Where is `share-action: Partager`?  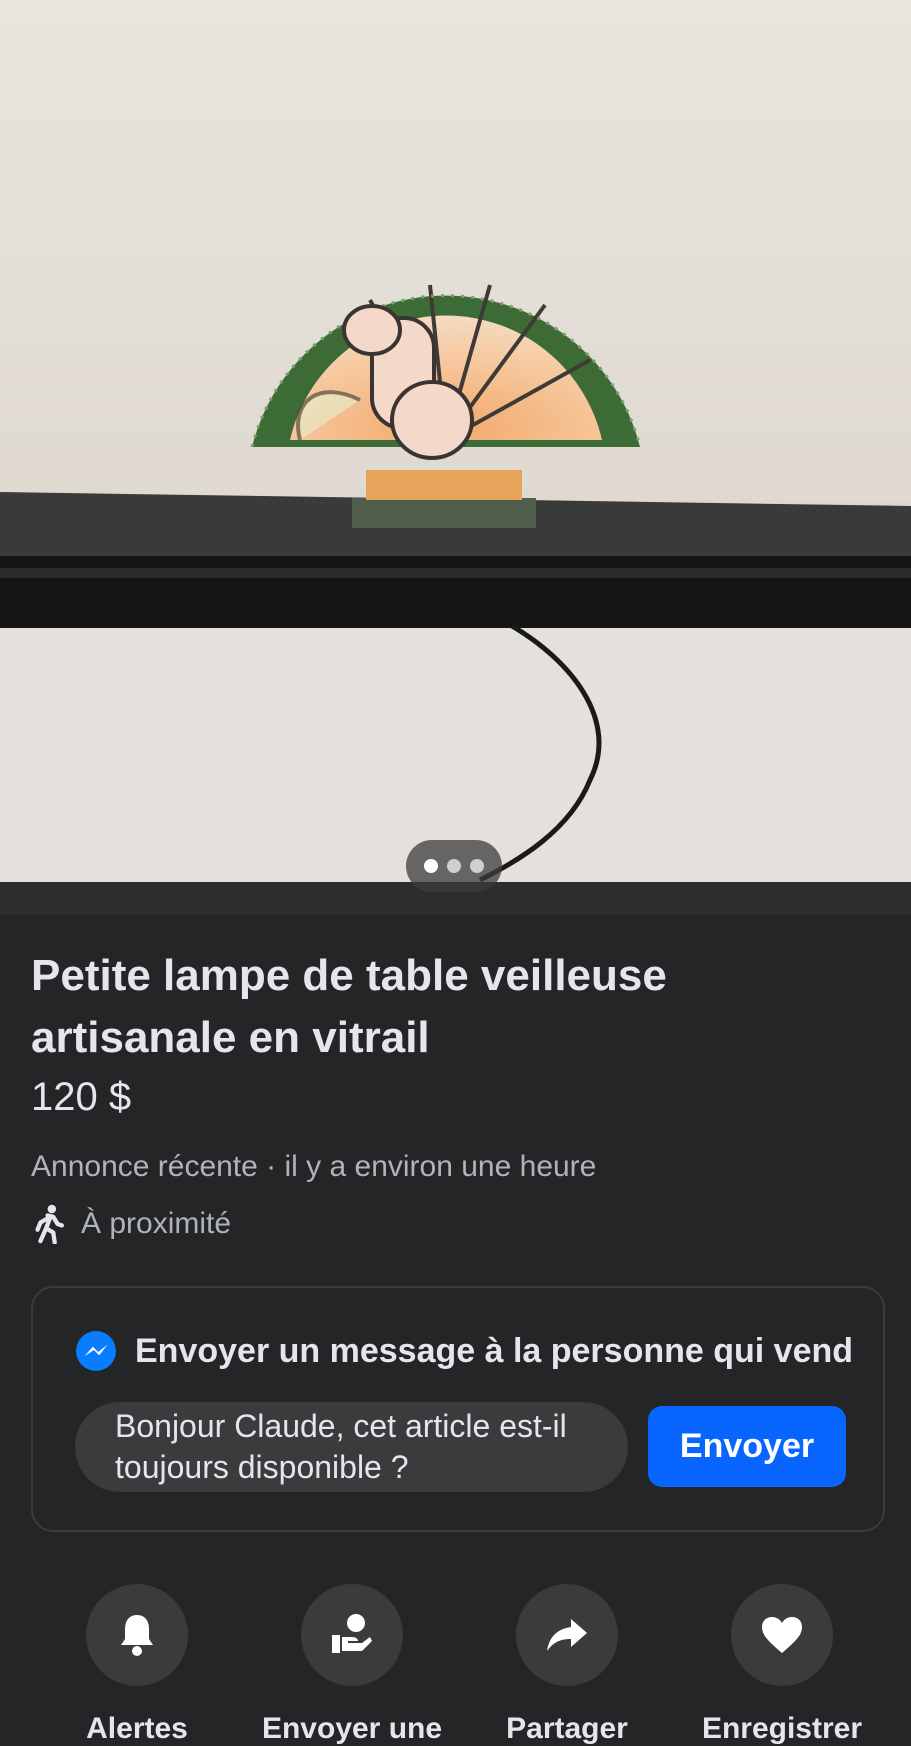 share-action: Partager is located at coordinates (567, 1665).